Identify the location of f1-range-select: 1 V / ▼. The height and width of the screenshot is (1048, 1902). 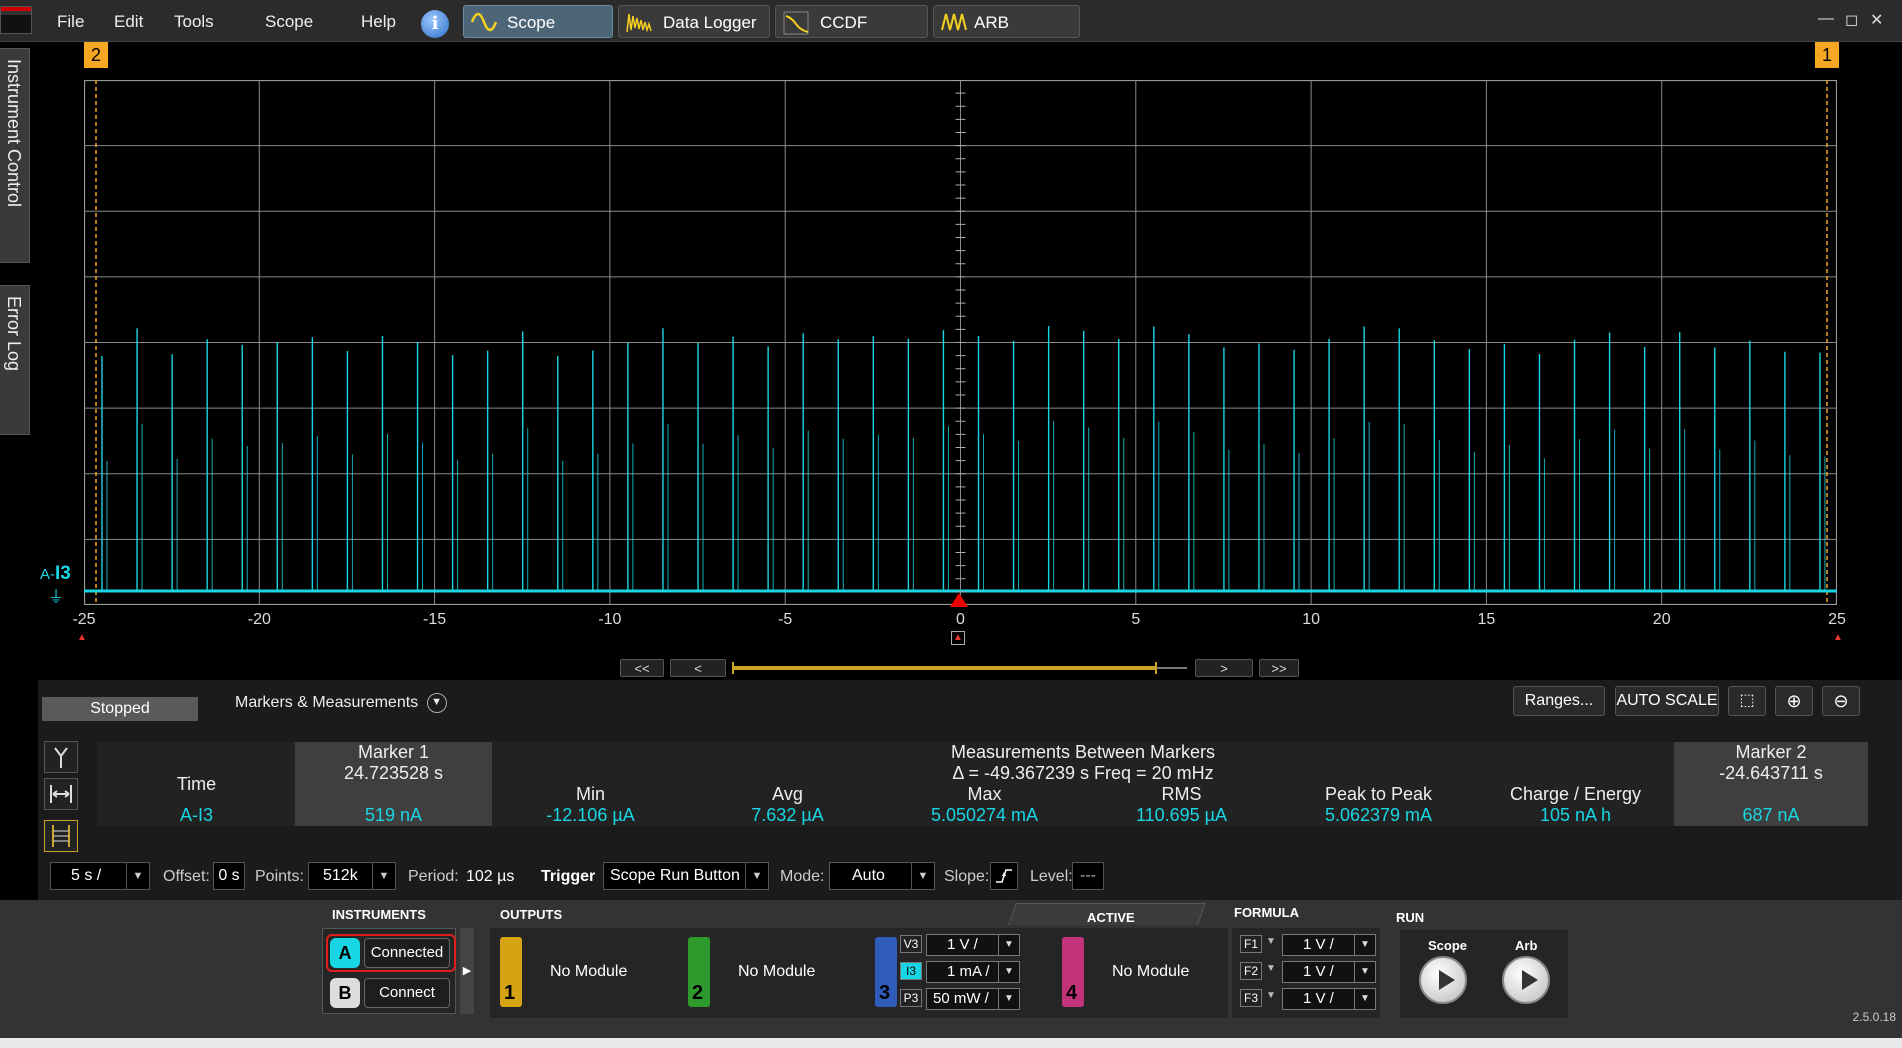
(1329, 945).